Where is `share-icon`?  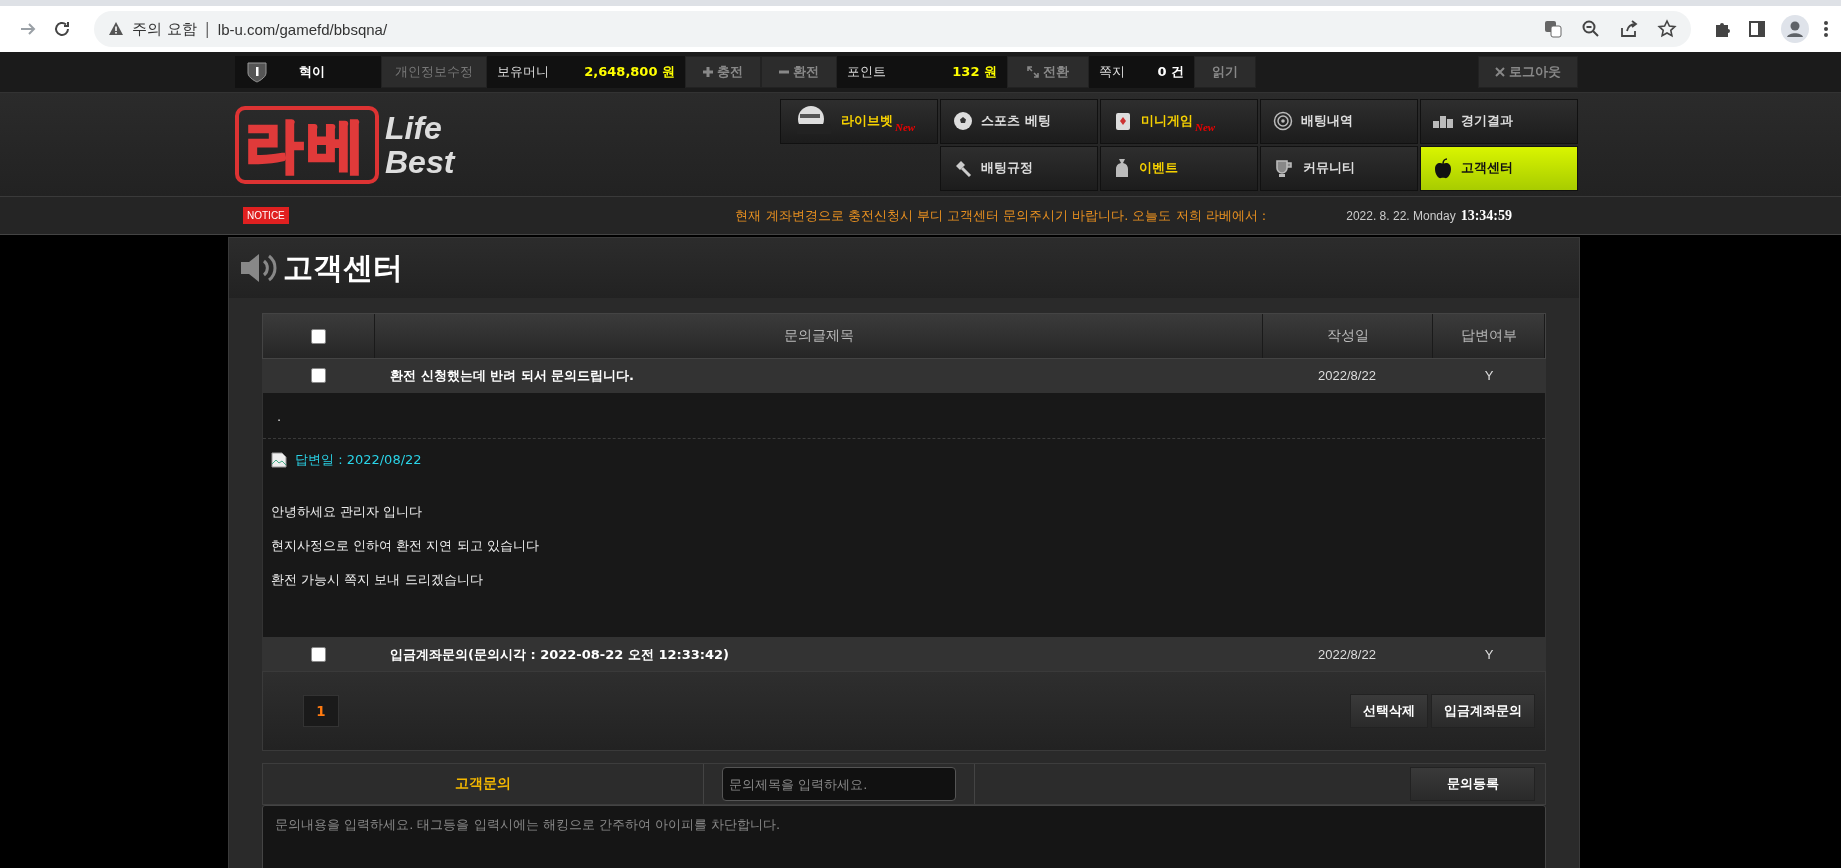 share-icon is located at coordinates (1629, 29).